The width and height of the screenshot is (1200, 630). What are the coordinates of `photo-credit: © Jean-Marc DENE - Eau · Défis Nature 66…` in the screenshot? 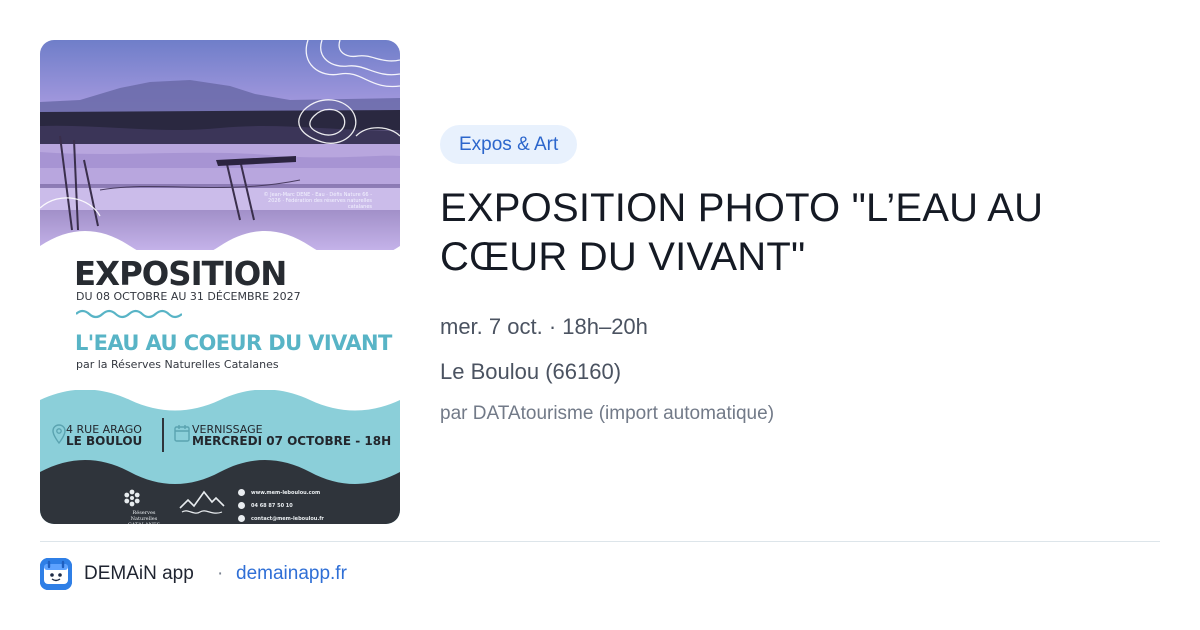 It's located at (317, 201).